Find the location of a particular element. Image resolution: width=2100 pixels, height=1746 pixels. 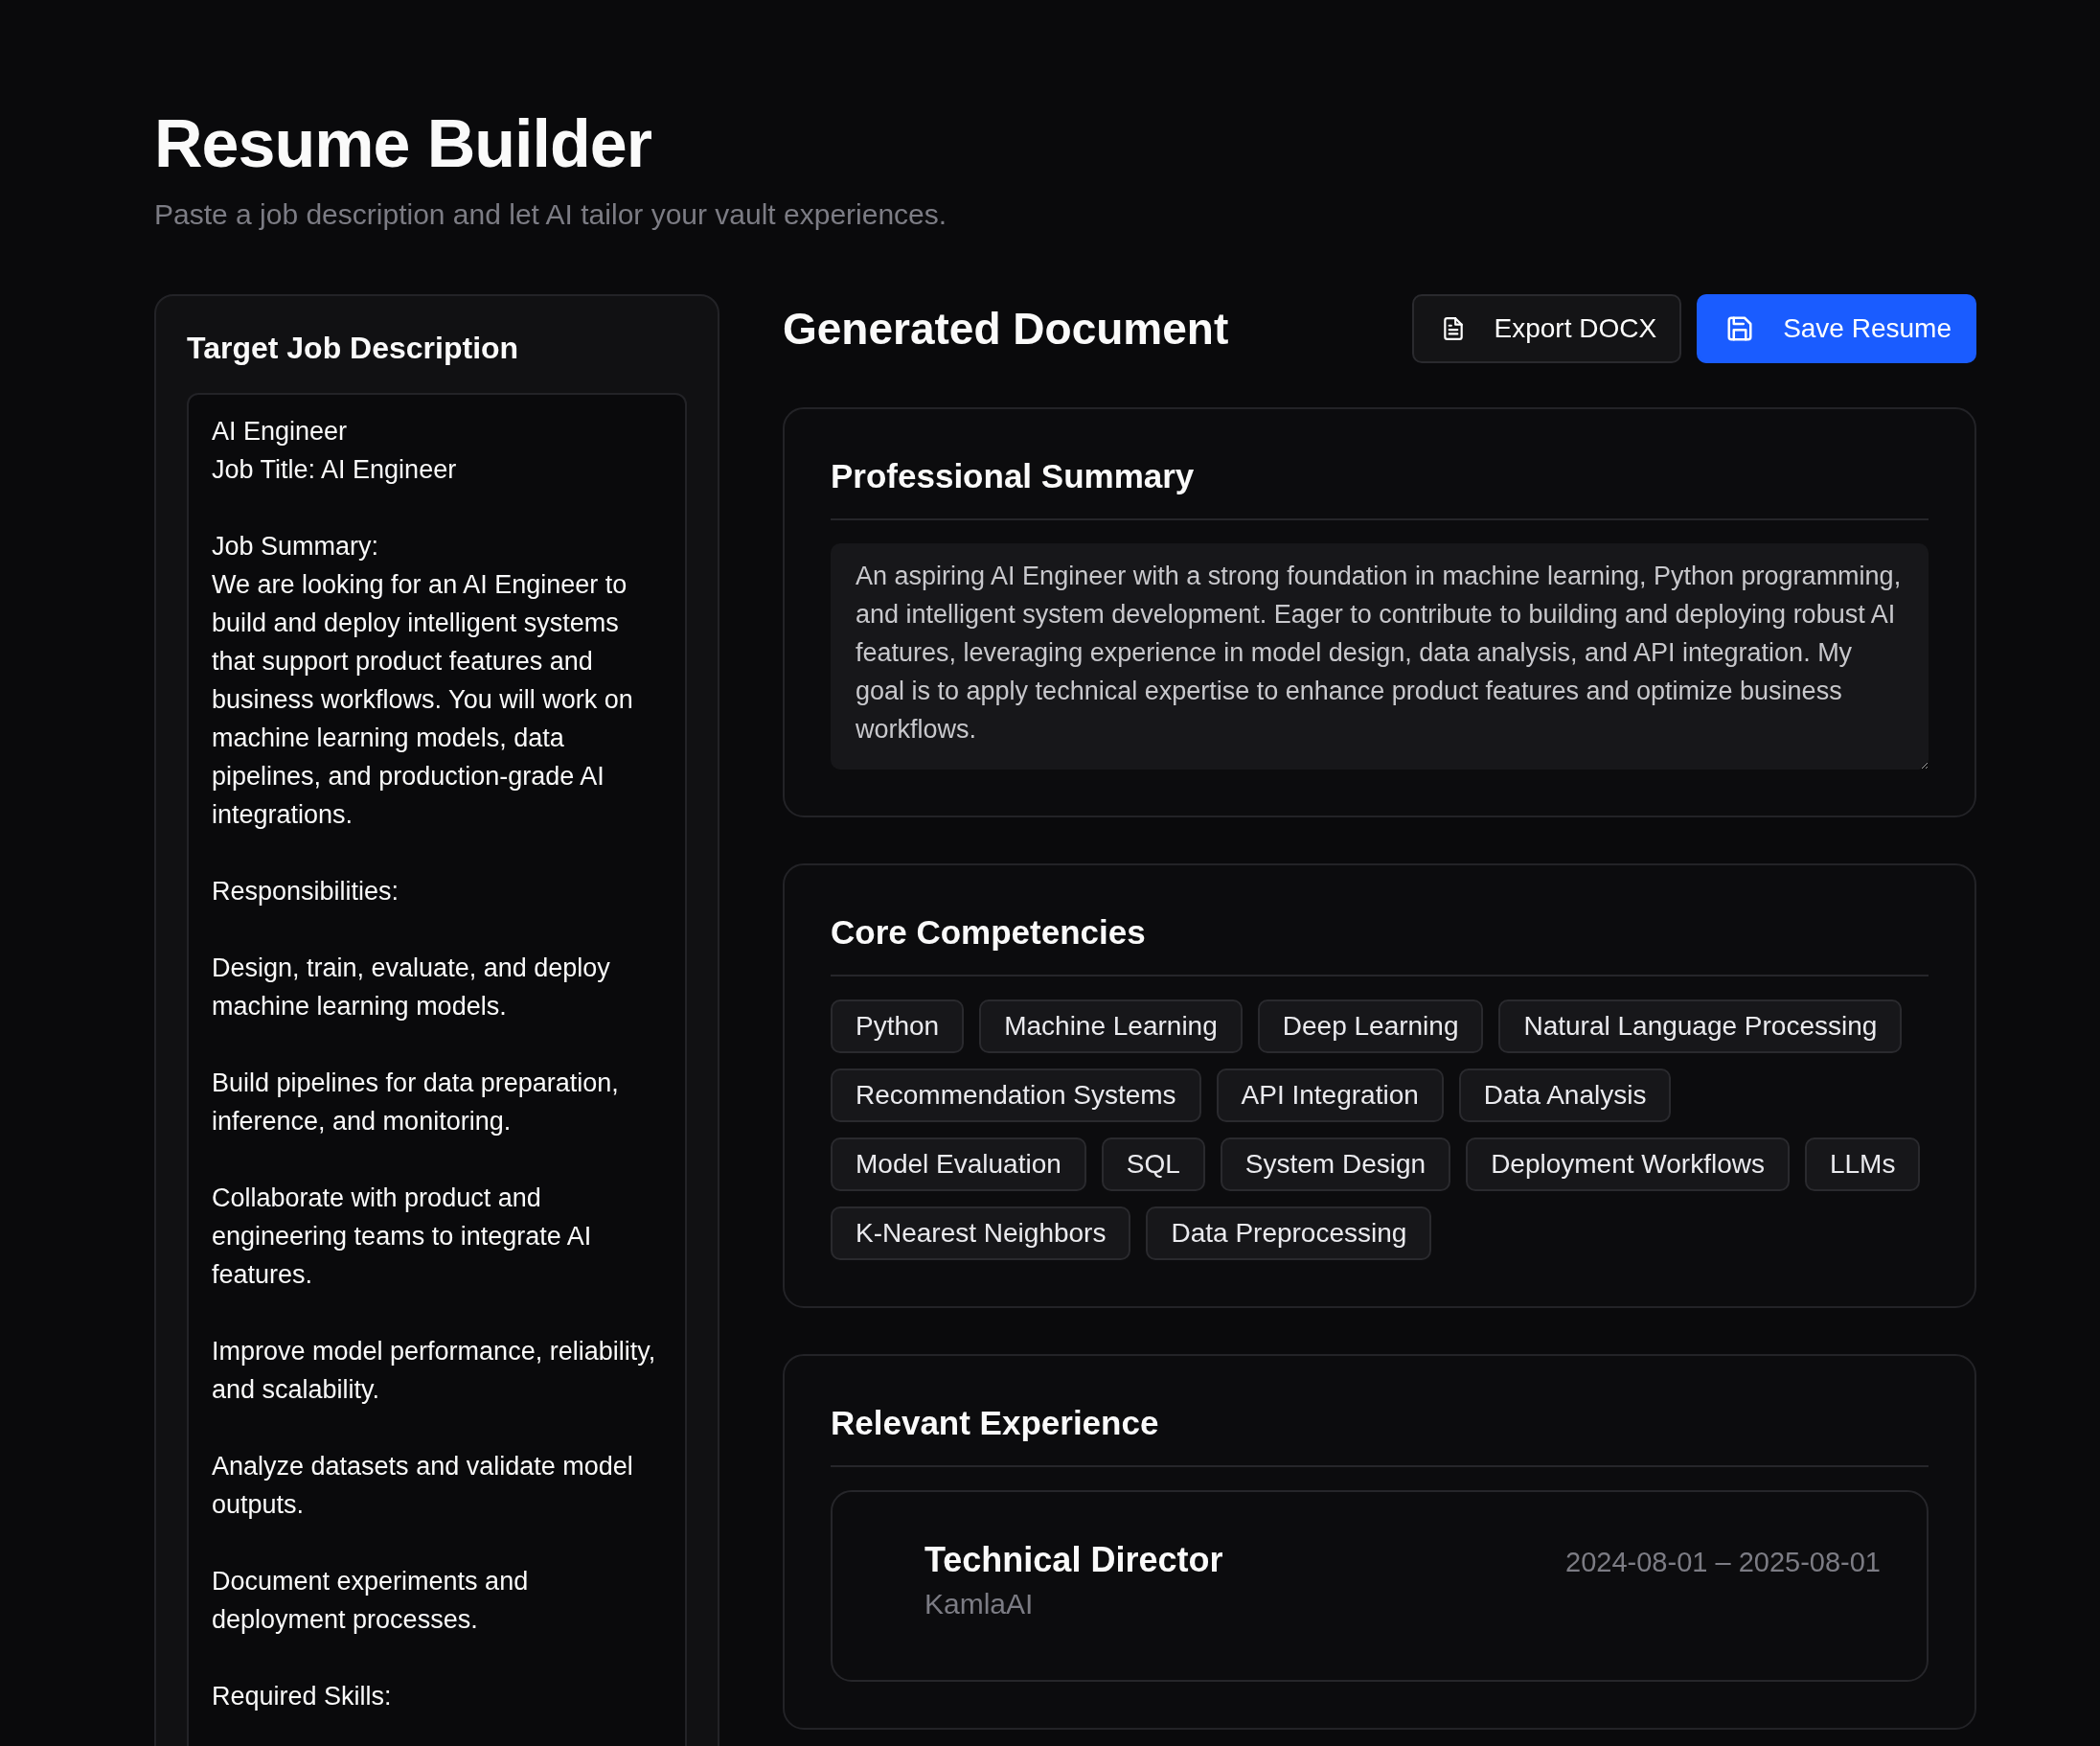

skill-tag: Recommendation Systems is located at coordinates (1016, 1095).